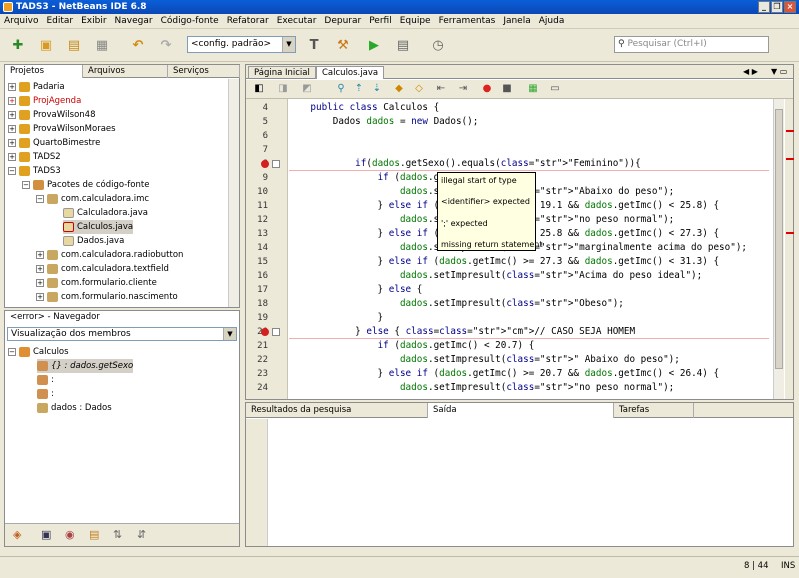 The image size is (799, 578). What do you see at coordinates (521, 410) in the screenshot?
I see `tab-saida: Saída` at bounding box center [521, 410].